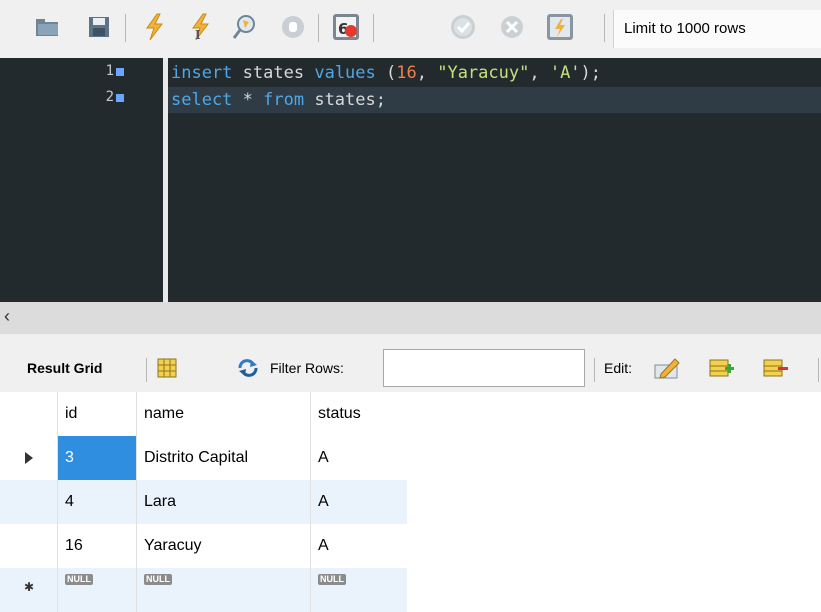 The height and width of the screenshot is (612, 821). What do you see at coordinates (410, 29) in the screenshot?
I see `sql-editor-toolbar: I 6 Limit to 1000 rows` at bounding box center [410, 29].